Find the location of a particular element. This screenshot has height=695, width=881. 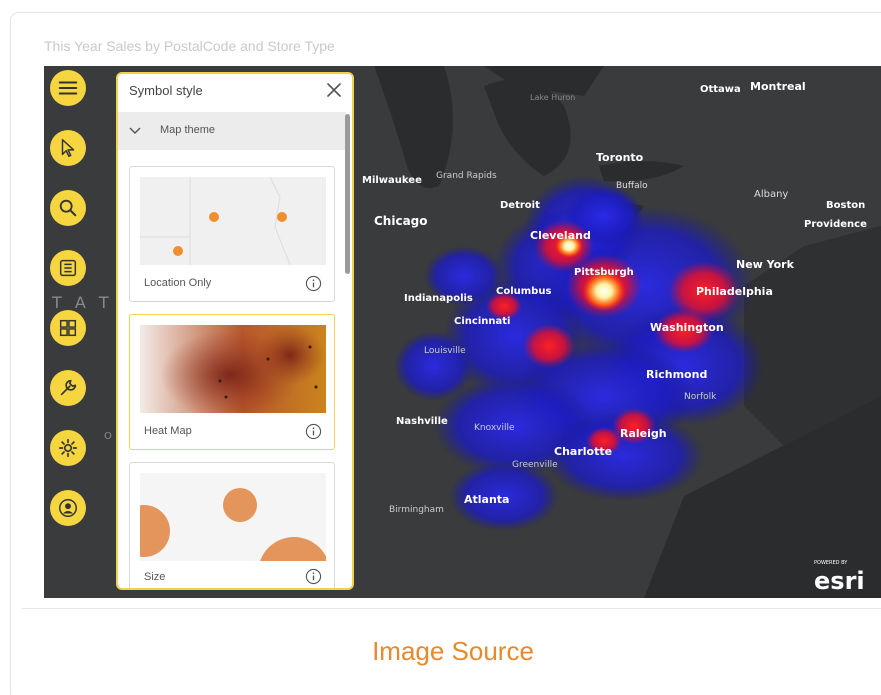

map-toolbar is located at coordinates (69, 332).